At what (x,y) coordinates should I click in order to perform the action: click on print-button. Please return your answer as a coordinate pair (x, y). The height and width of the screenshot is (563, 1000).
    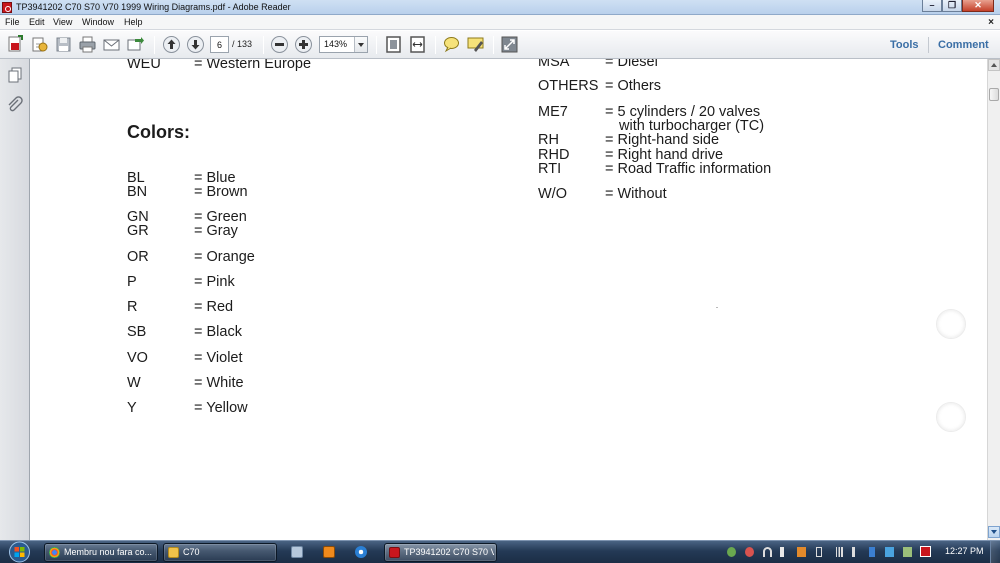
    Looking at the image, I should click on (87, 44).